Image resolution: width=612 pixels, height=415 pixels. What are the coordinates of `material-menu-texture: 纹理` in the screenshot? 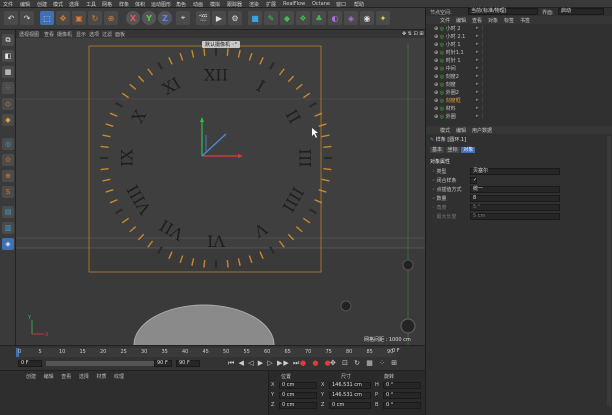 It's located at (119, 377).